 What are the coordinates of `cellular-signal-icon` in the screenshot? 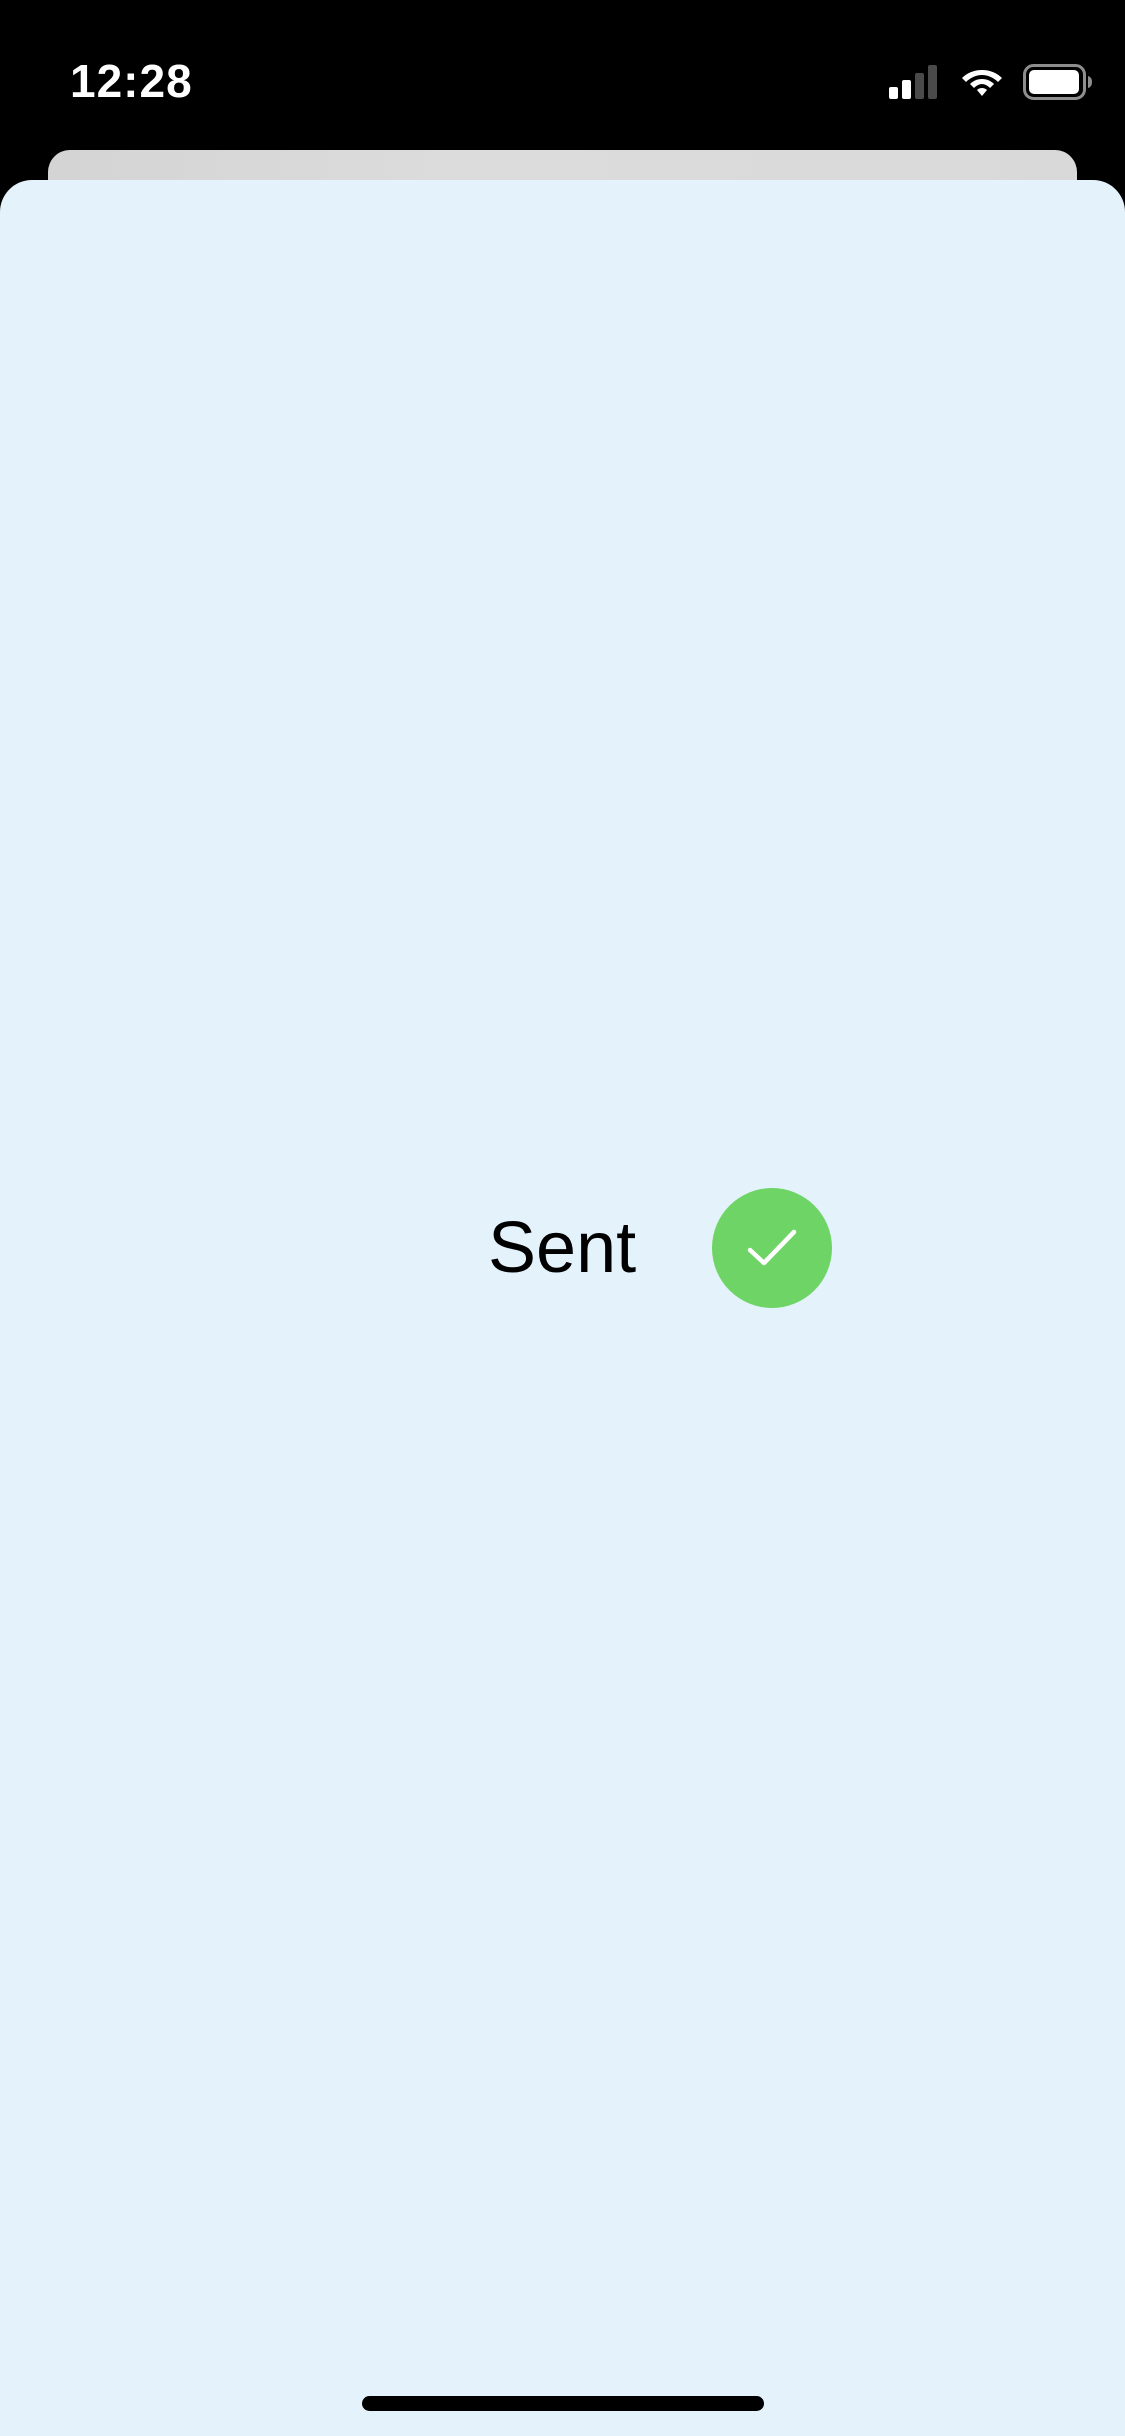 It's located at (913, 82).